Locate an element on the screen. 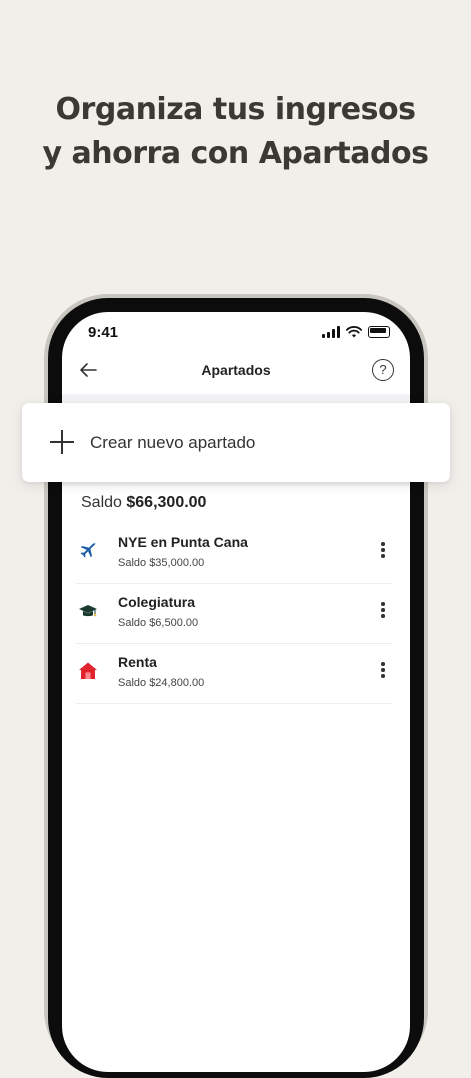  headline-line-2: y ahorra con Apartados is located at coordinates (235, 153).